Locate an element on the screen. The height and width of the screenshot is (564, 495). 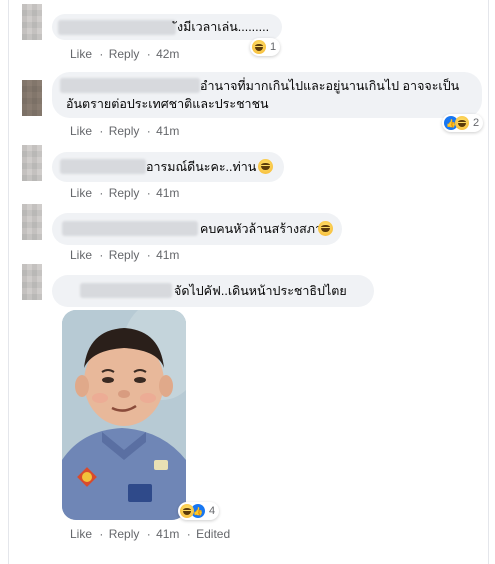
comment-bubble: คบคนหัวล้านสร้างสภา is located at coordinates (197, 229).